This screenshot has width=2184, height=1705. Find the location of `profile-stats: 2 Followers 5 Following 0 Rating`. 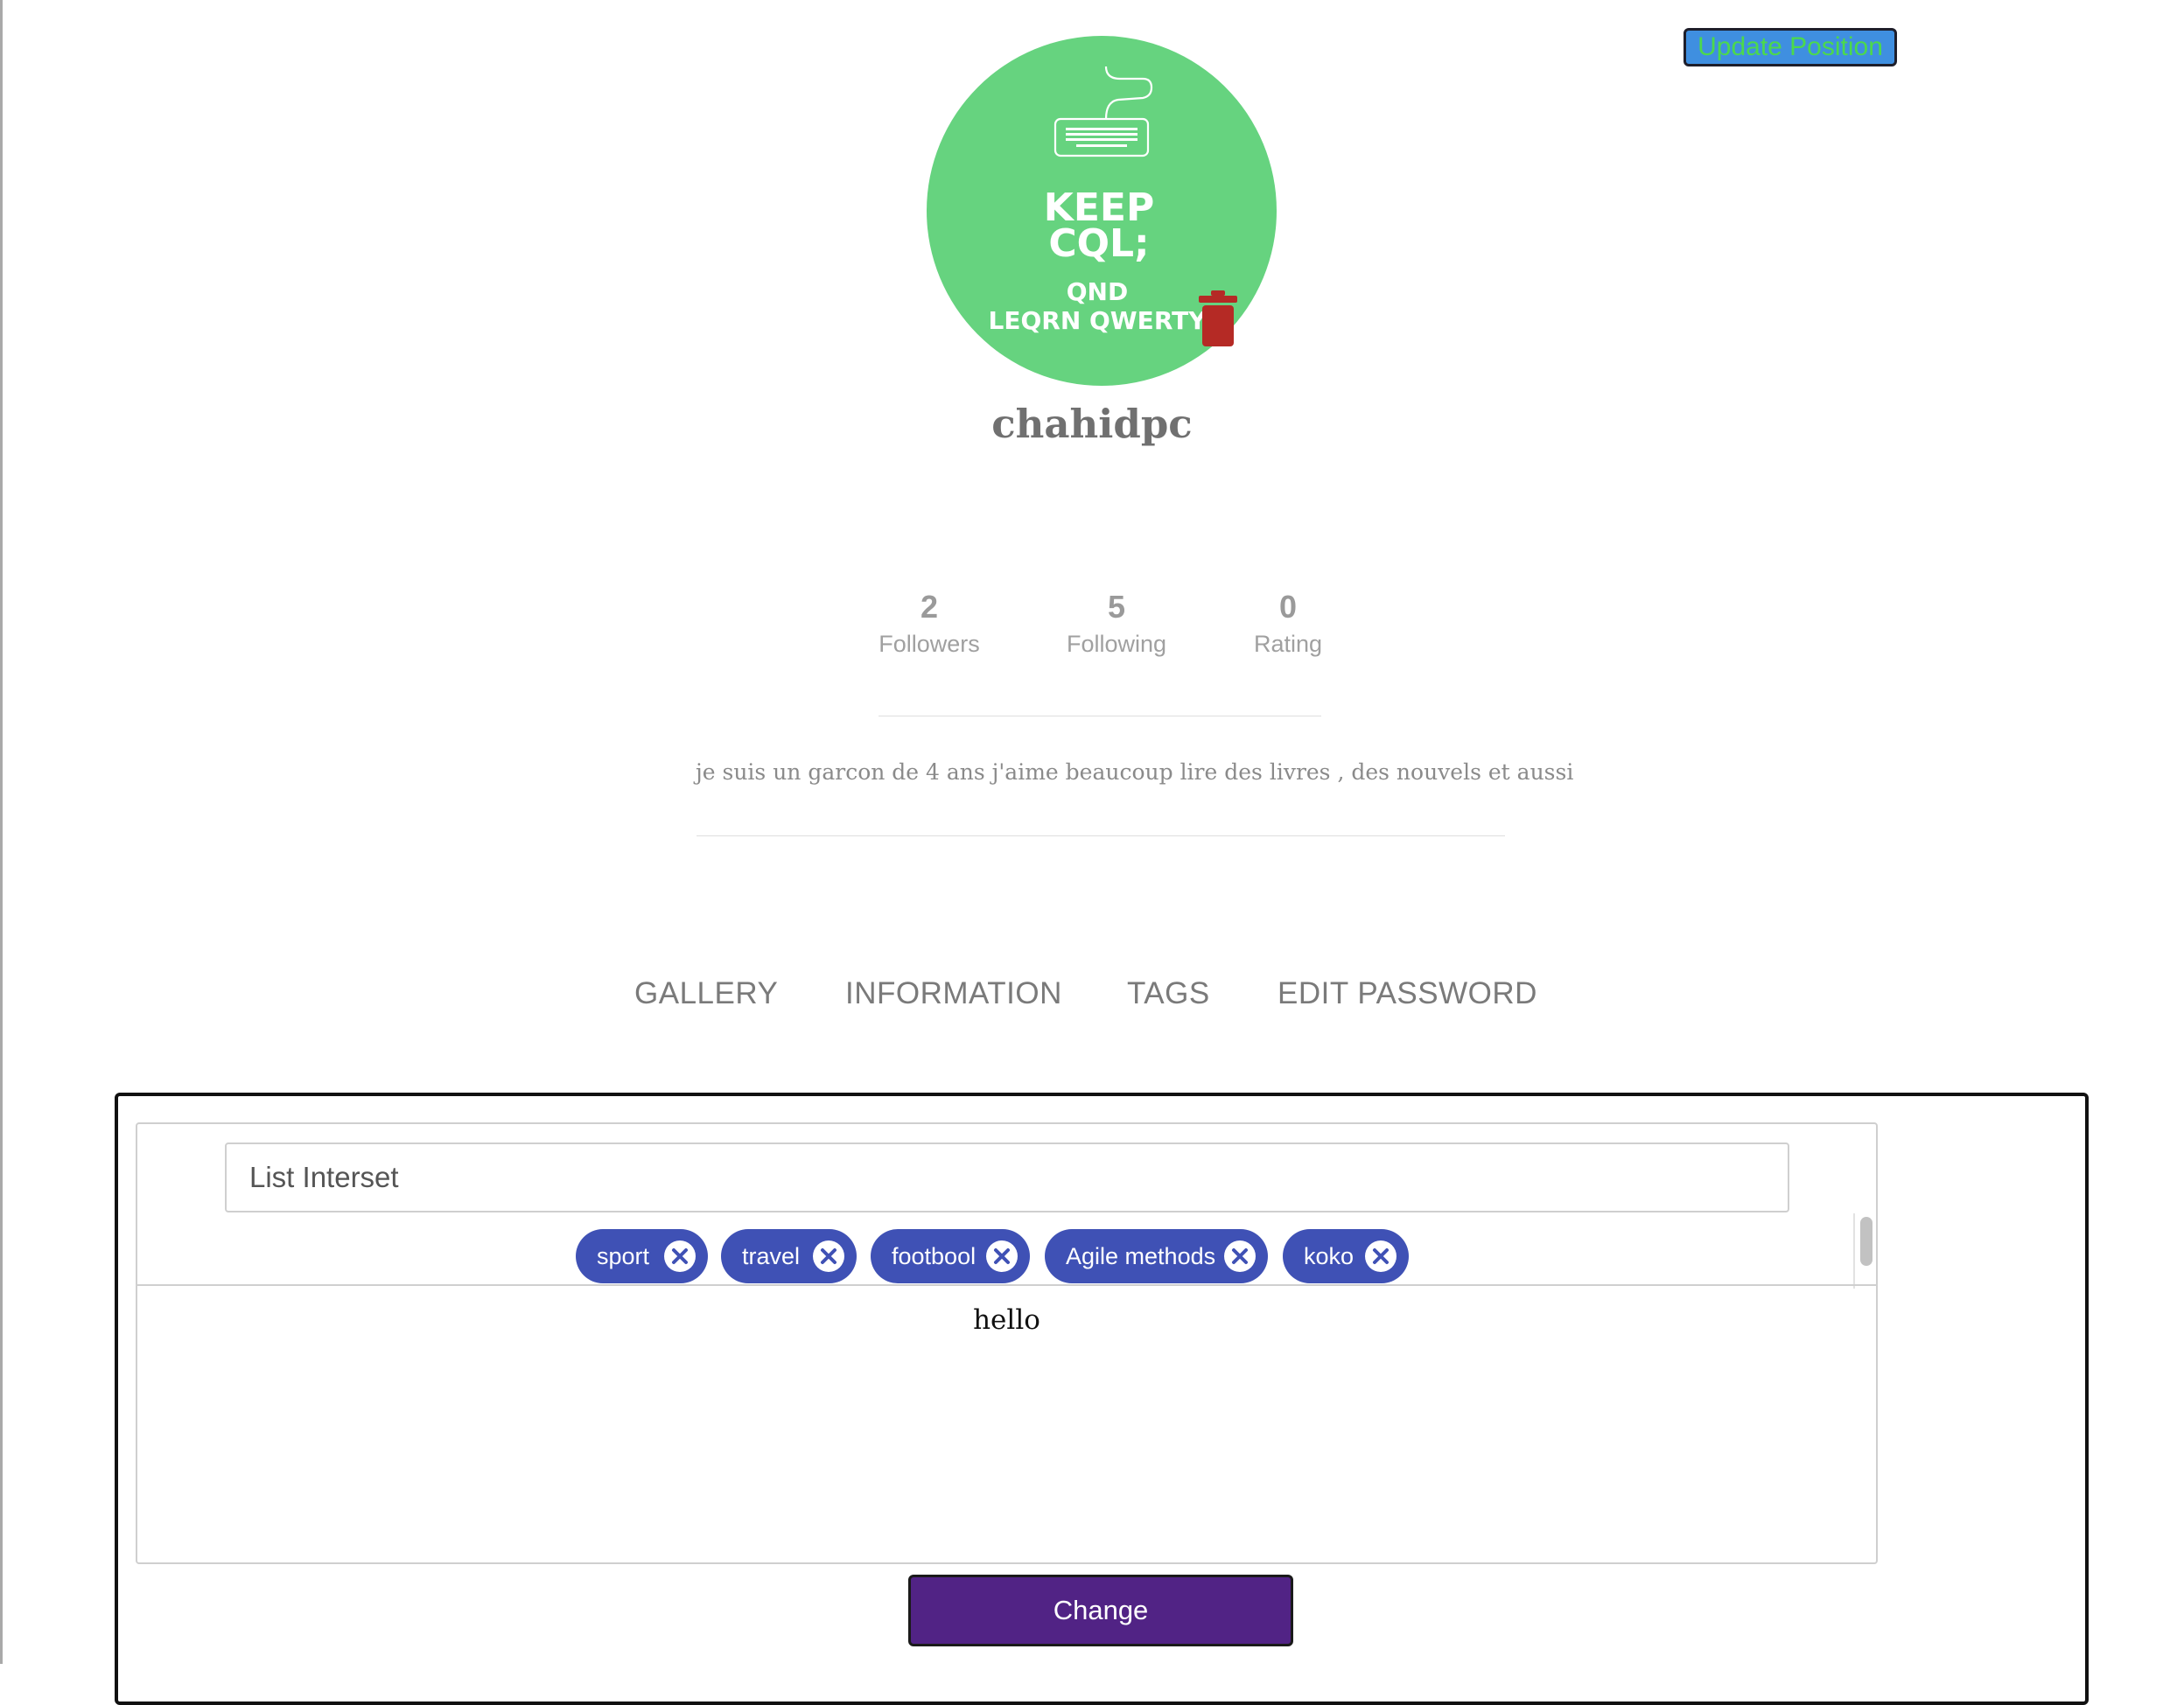

profile-stats: 2 Followers 5 Following 0 Rating is located at coordinates (1092, 623).